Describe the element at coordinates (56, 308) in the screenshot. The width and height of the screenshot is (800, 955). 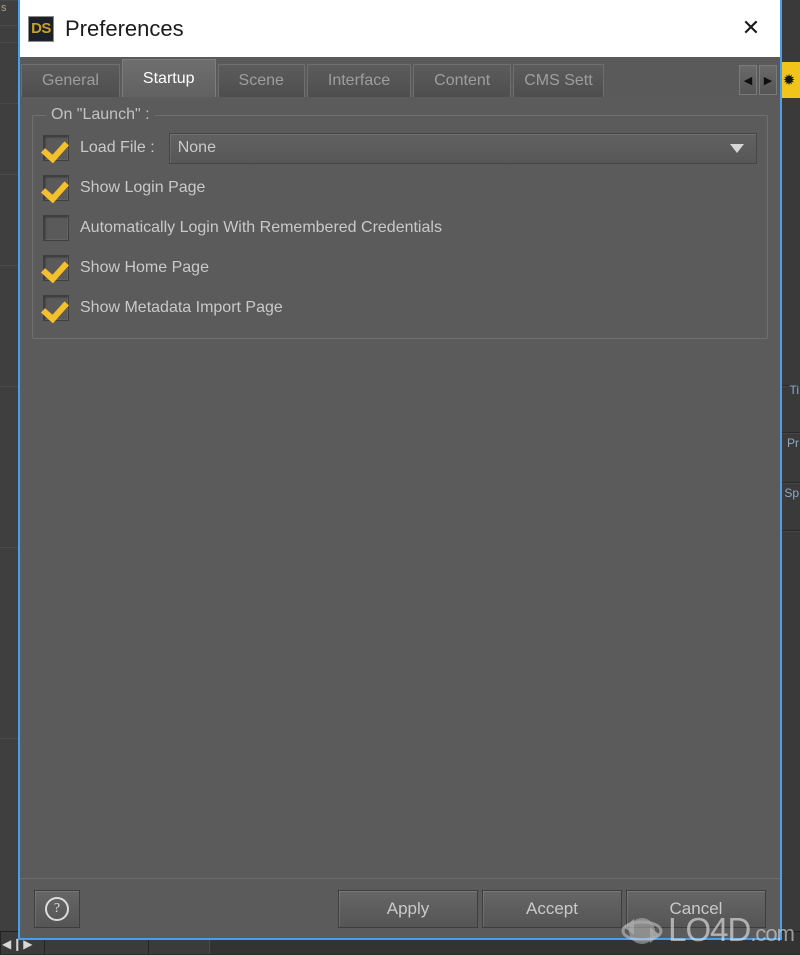
I see `show-metadata-import-page-checkbox` at that location.